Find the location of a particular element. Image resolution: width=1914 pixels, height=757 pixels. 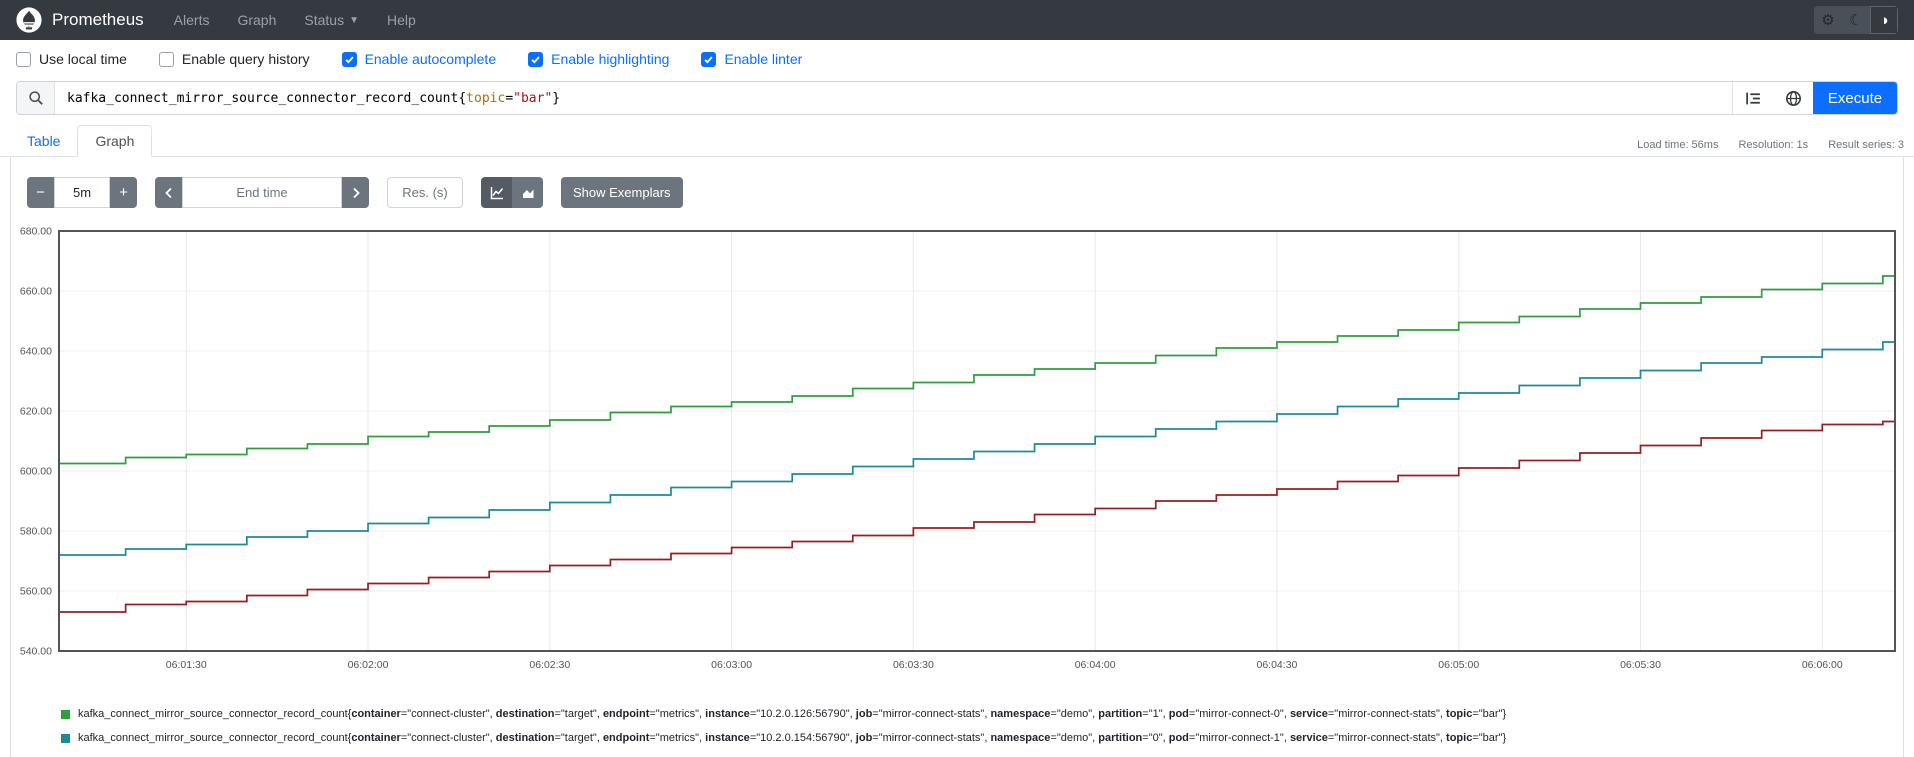

checkbox-label: Use local time is located at coordinates (83, 59).